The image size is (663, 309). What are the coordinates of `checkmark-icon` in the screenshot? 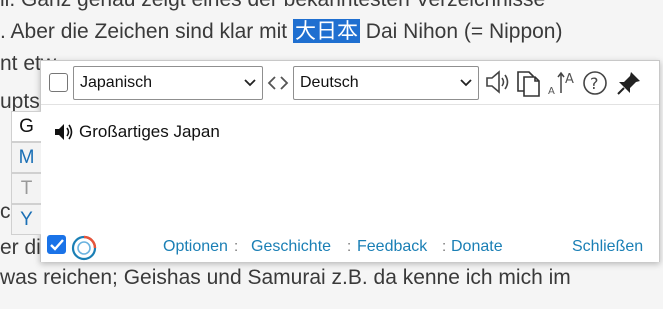 It's located at (57, 245).